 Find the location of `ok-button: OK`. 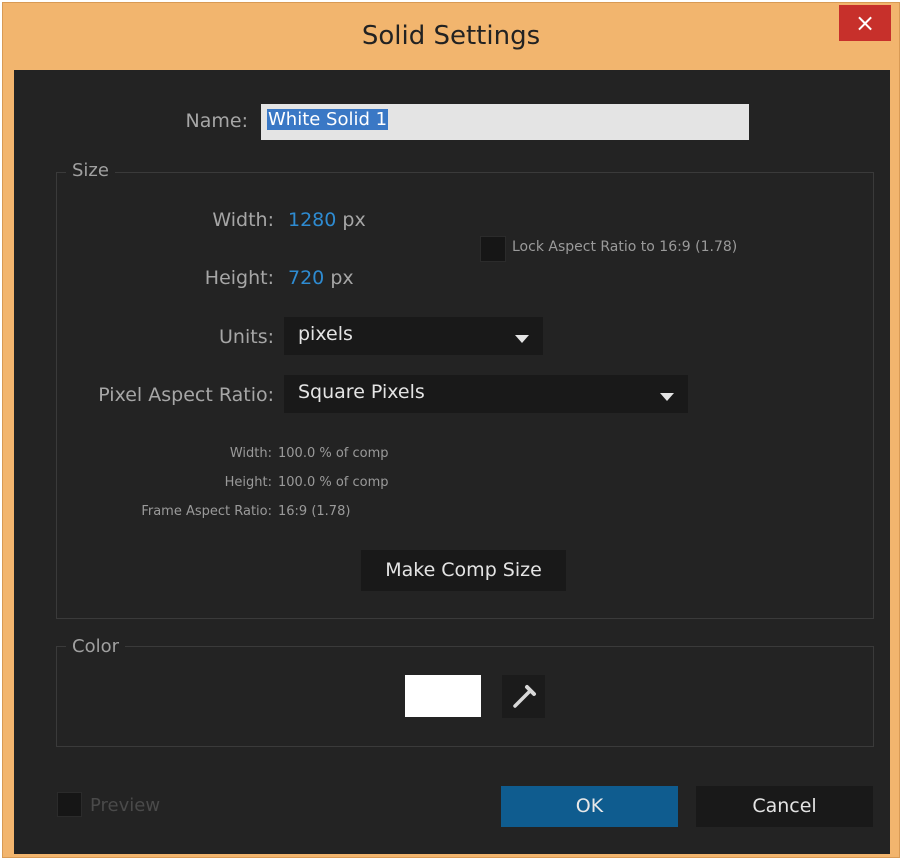

ok-button: OK is located at coordinates (589, 806).